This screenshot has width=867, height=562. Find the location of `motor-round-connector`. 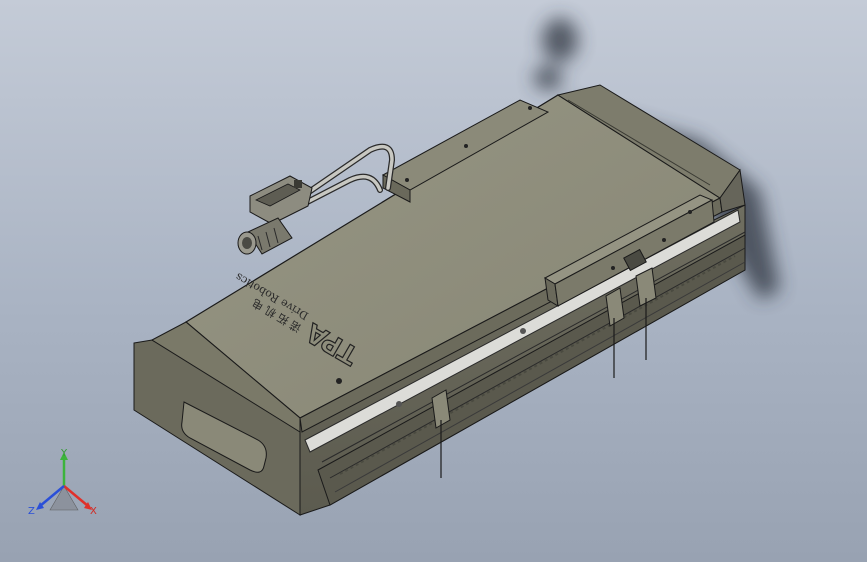

motor-round-connector is located at coordinates (265, 236).